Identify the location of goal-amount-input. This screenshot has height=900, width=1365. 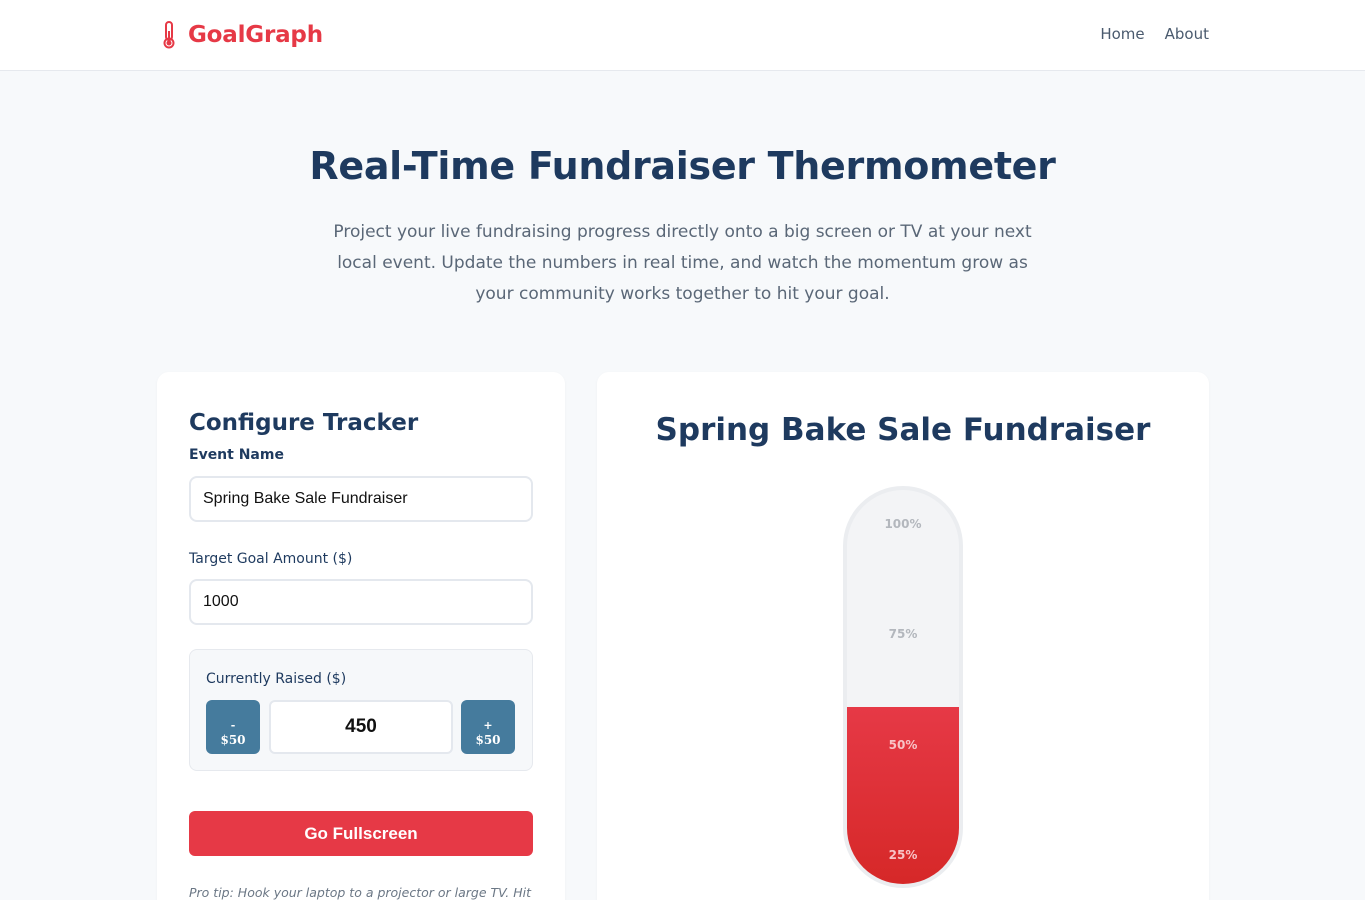
(361, 602).